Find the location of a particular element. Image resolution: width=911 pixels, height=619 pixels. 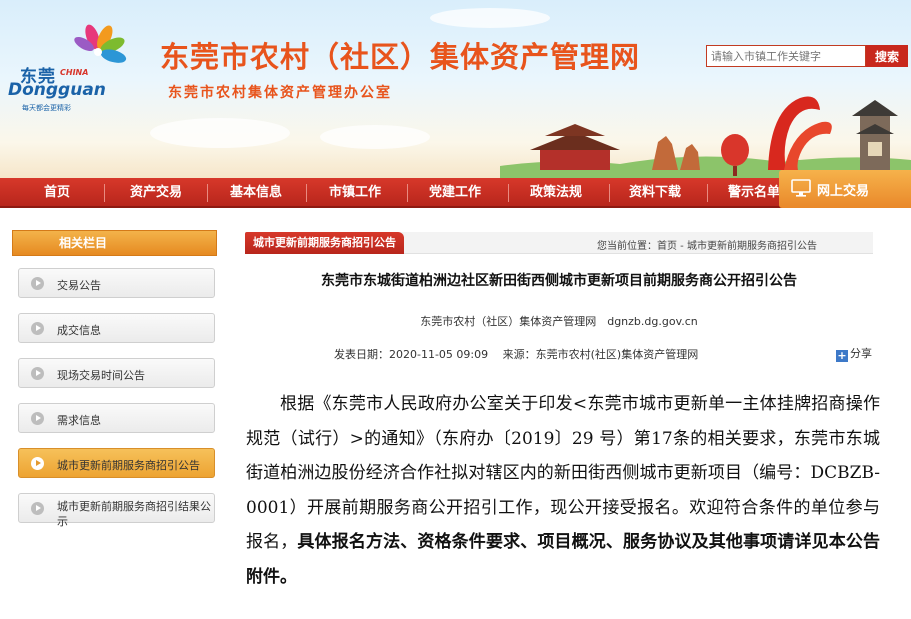

nav-basic-info: 基本信息 is located at coordinates (256, 193).